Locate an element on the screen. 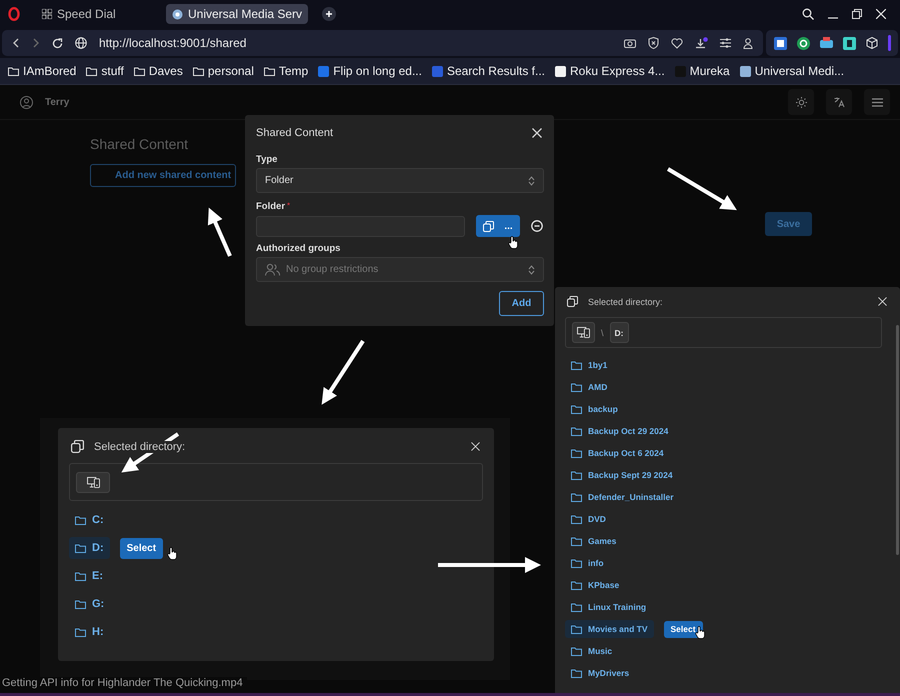  folder-item: KPbase is located at coordinates (595, 585).